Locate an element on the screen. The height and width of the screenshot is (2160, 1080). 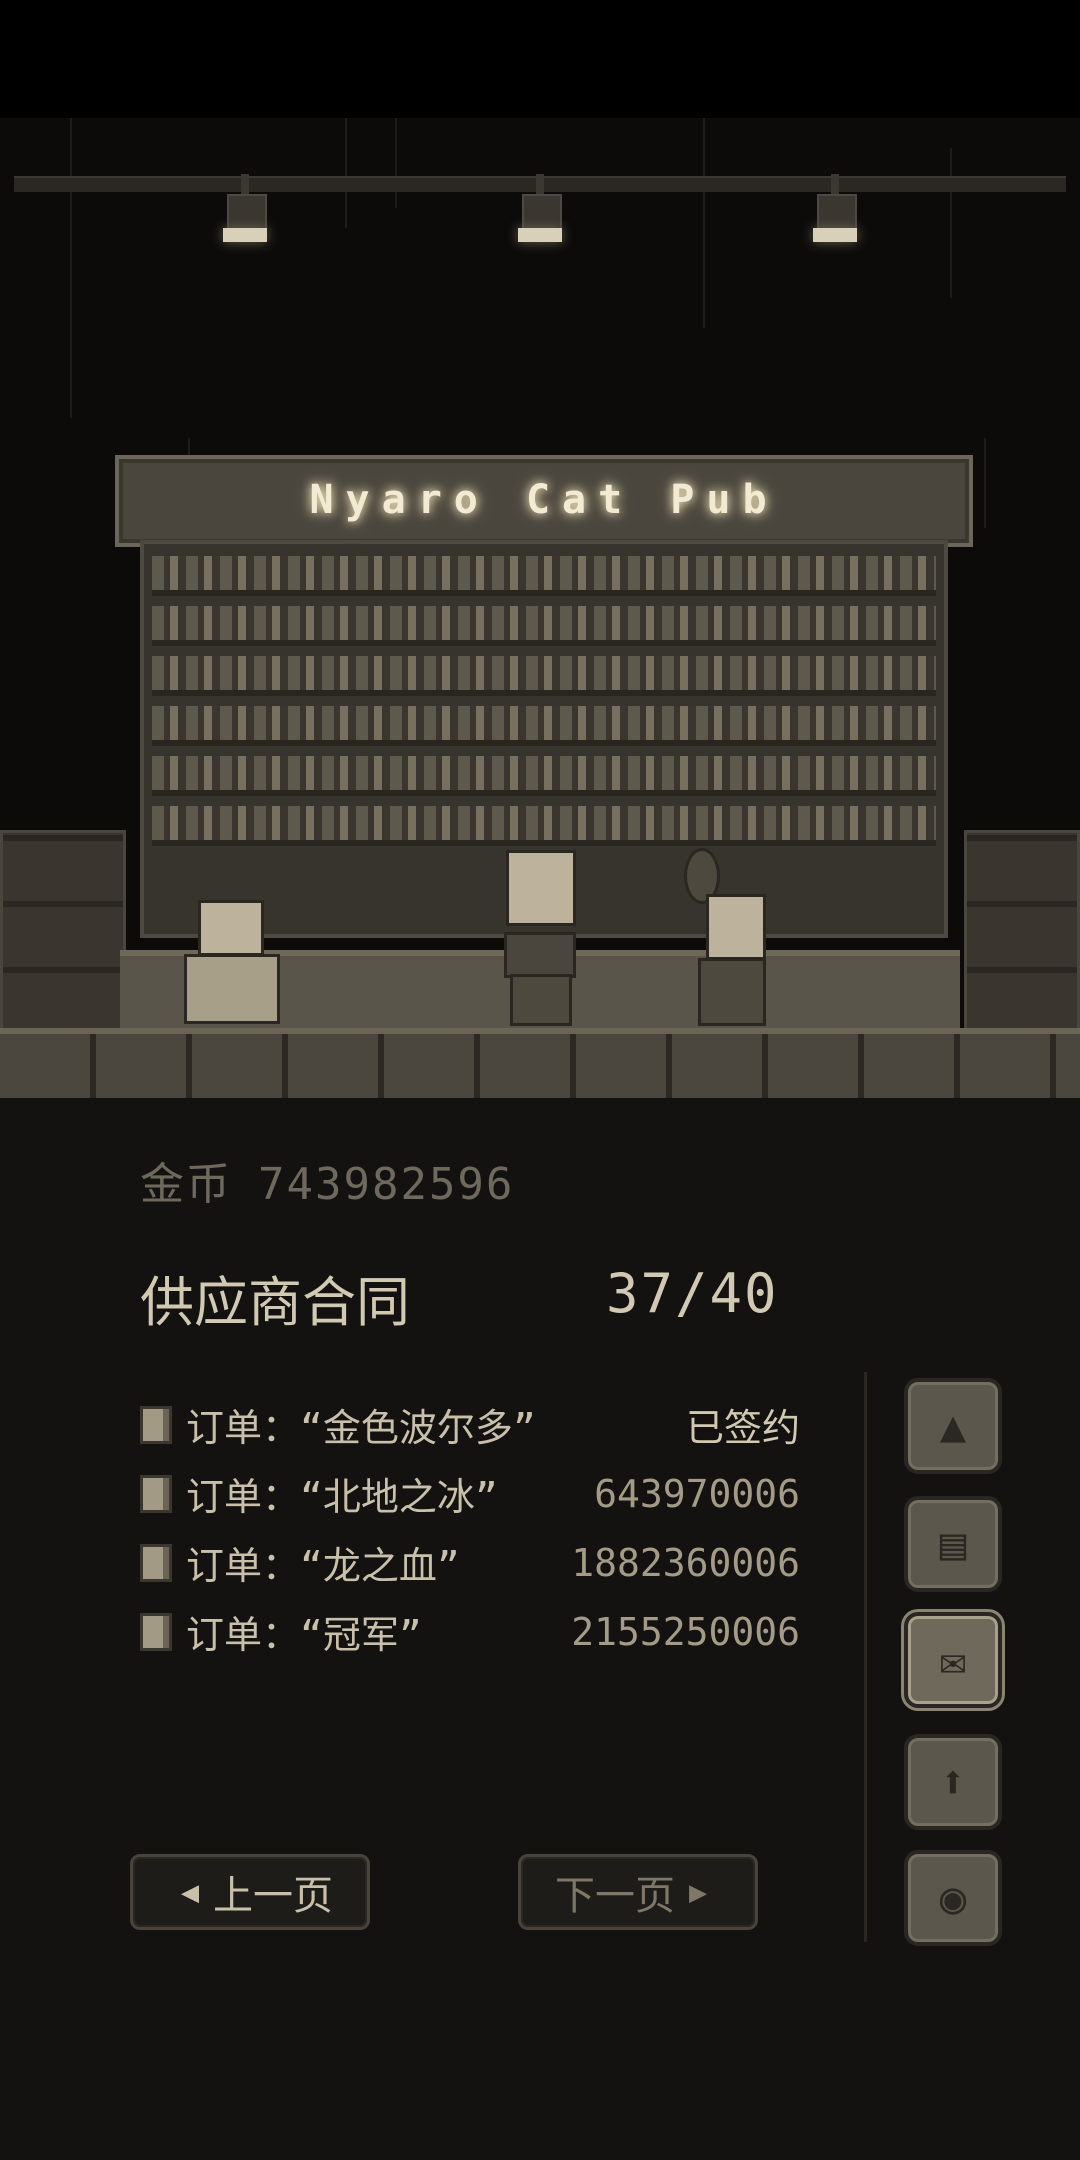
order-row: 订单：“北地之冰” 643970006 is located at coordinates (470, 1493).